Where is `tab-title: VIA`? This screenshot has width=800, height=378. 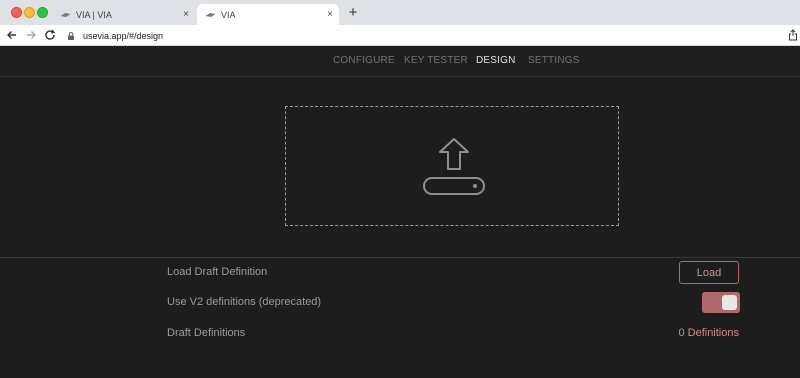 tab-title: VIA is located at coordinates (228, 14).